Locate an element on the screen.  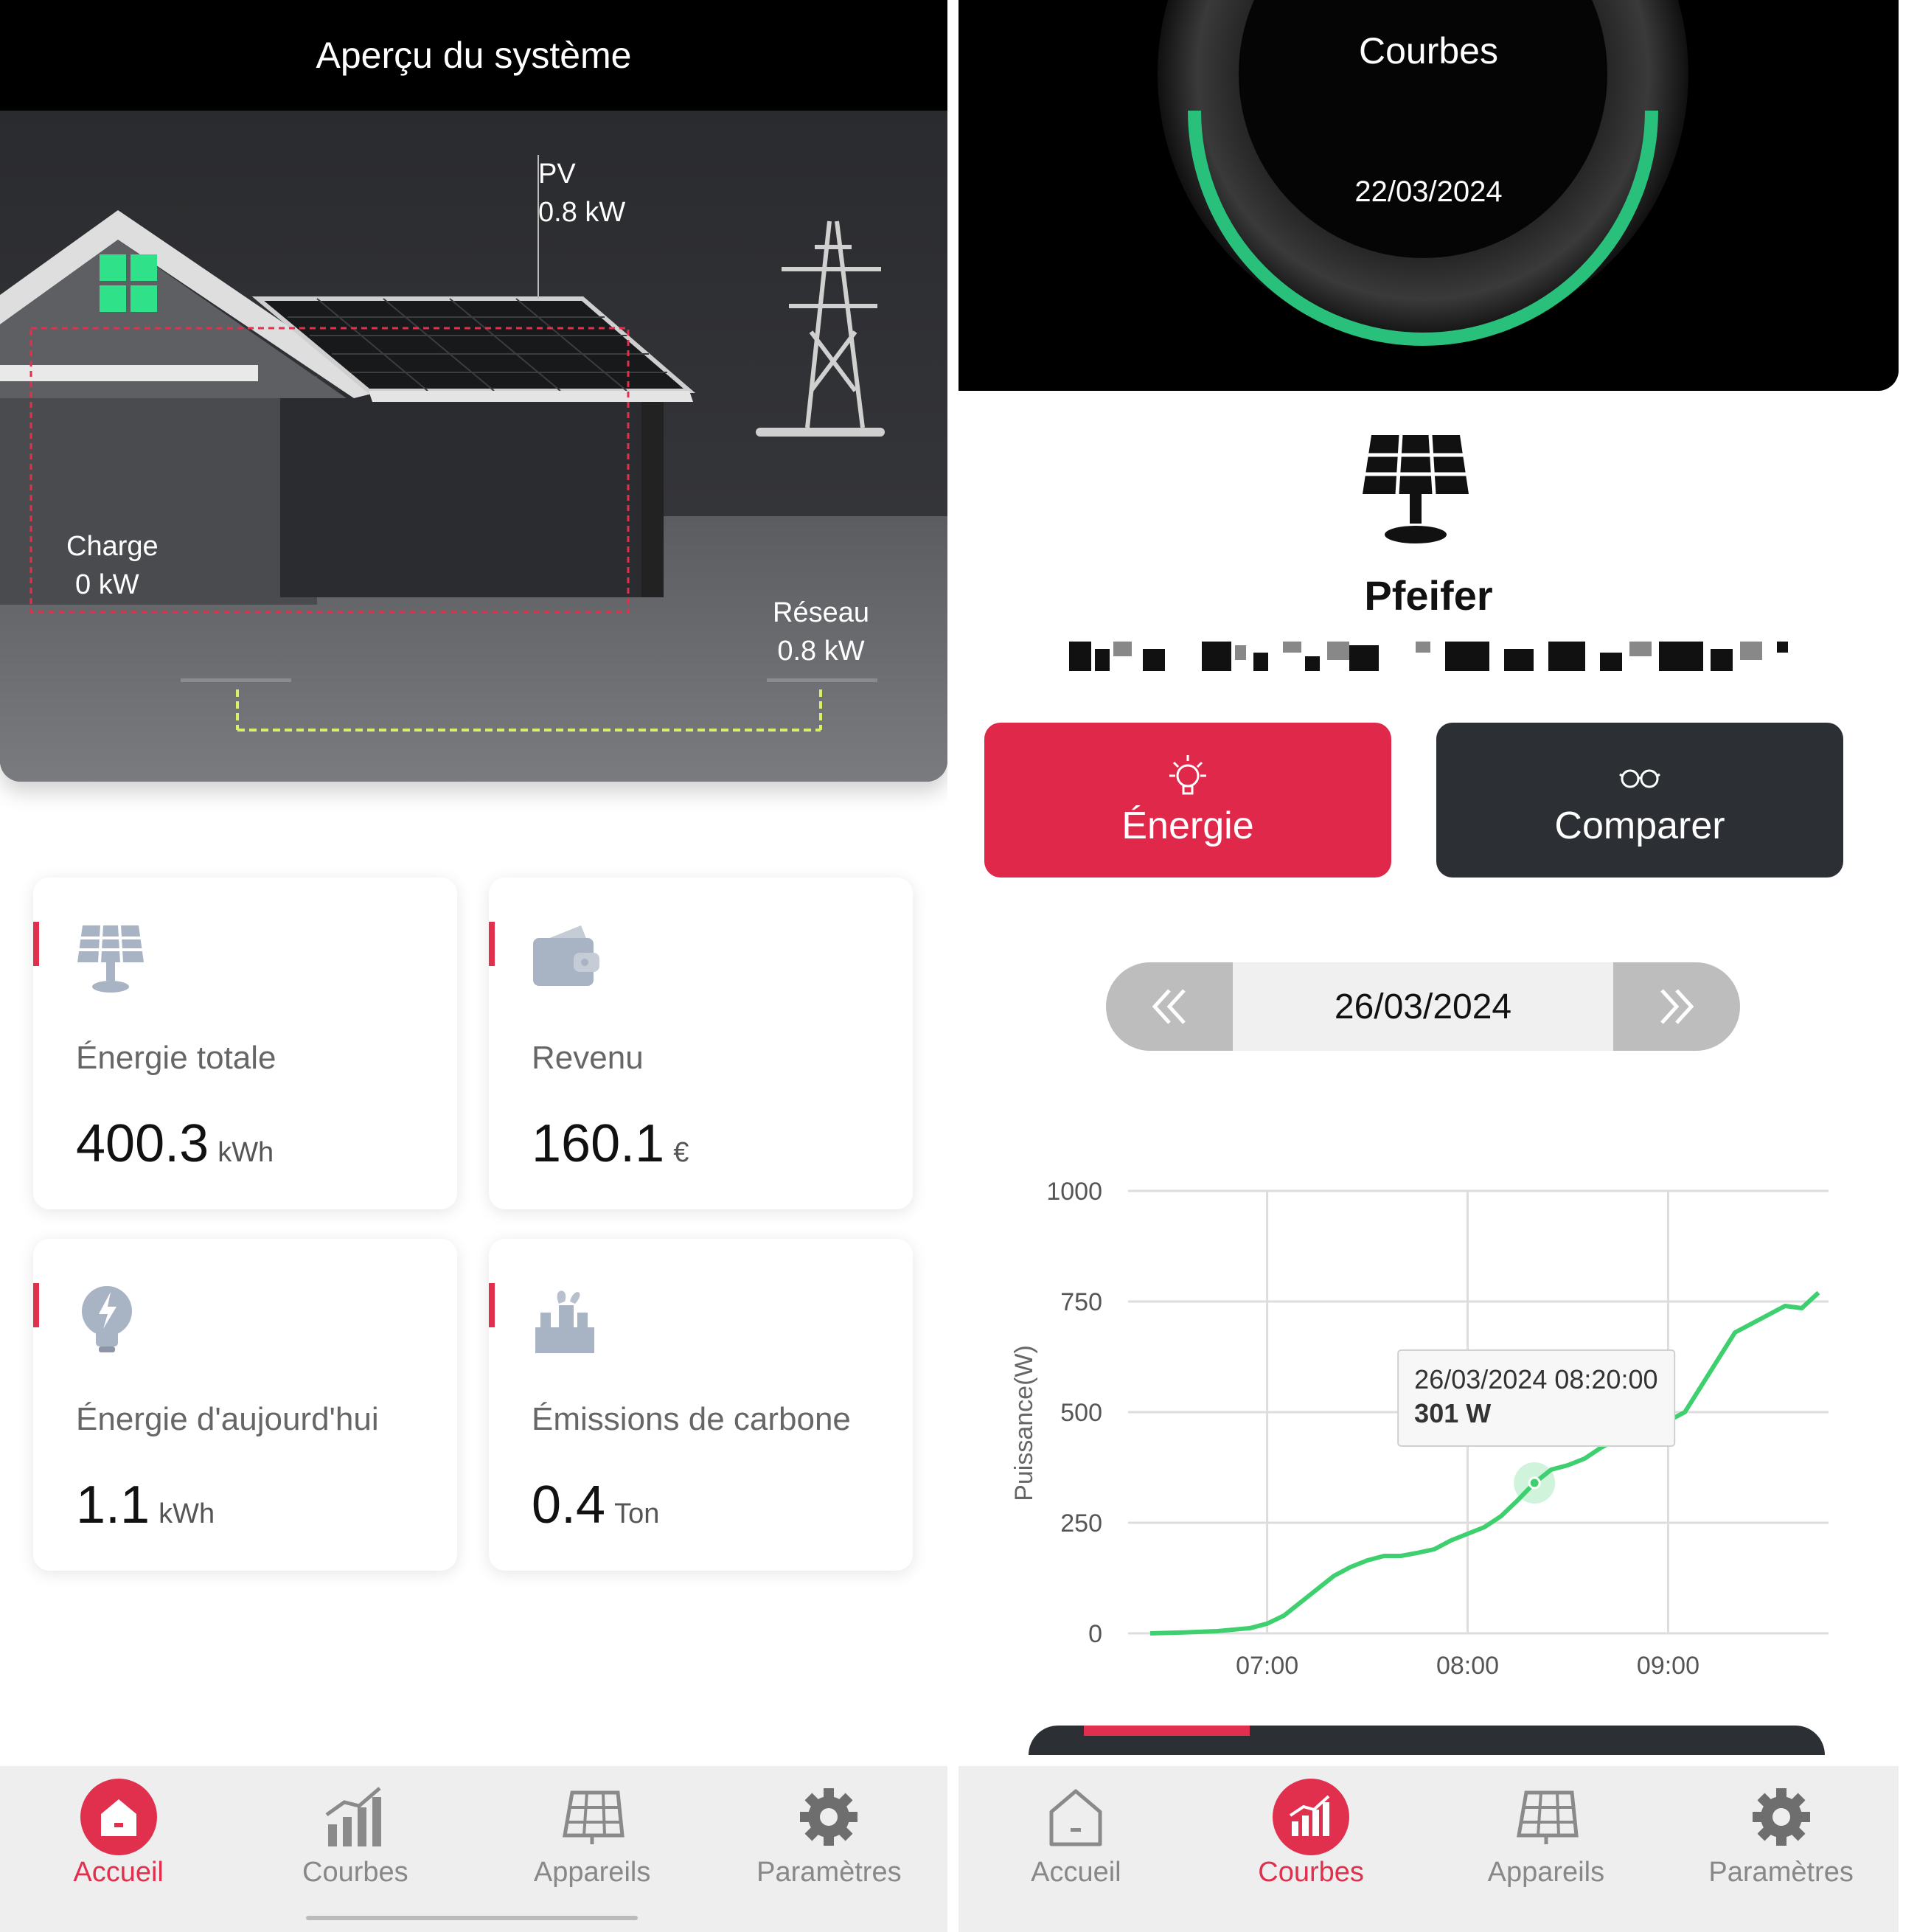
pv-value: 0.8 kW is located at coordinates (582, 212).